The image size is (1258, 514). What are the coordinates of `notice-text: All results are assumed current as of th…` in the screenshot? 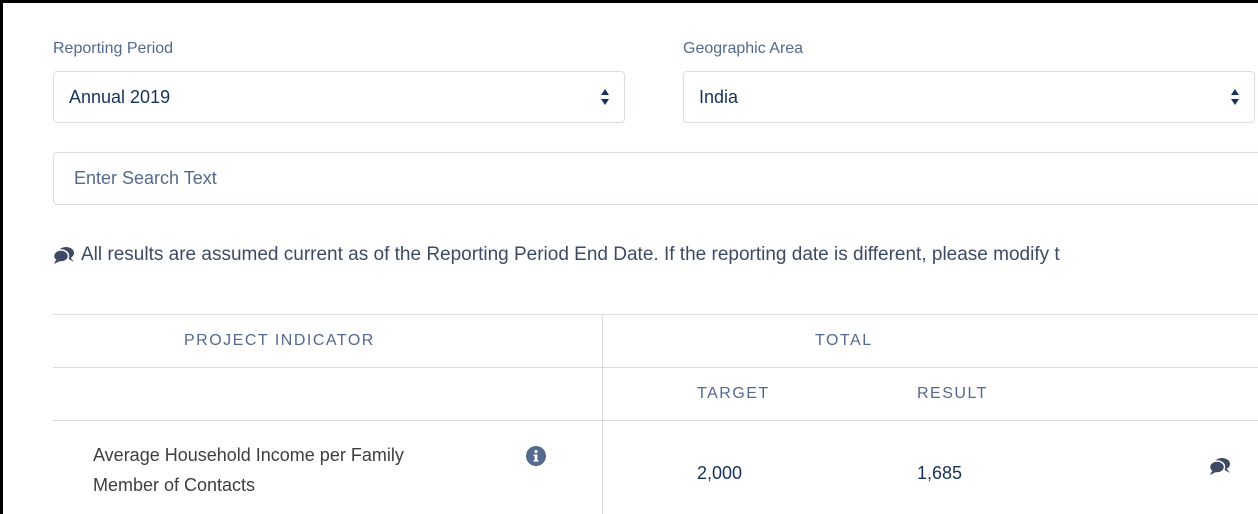 It's located at (570, 254).